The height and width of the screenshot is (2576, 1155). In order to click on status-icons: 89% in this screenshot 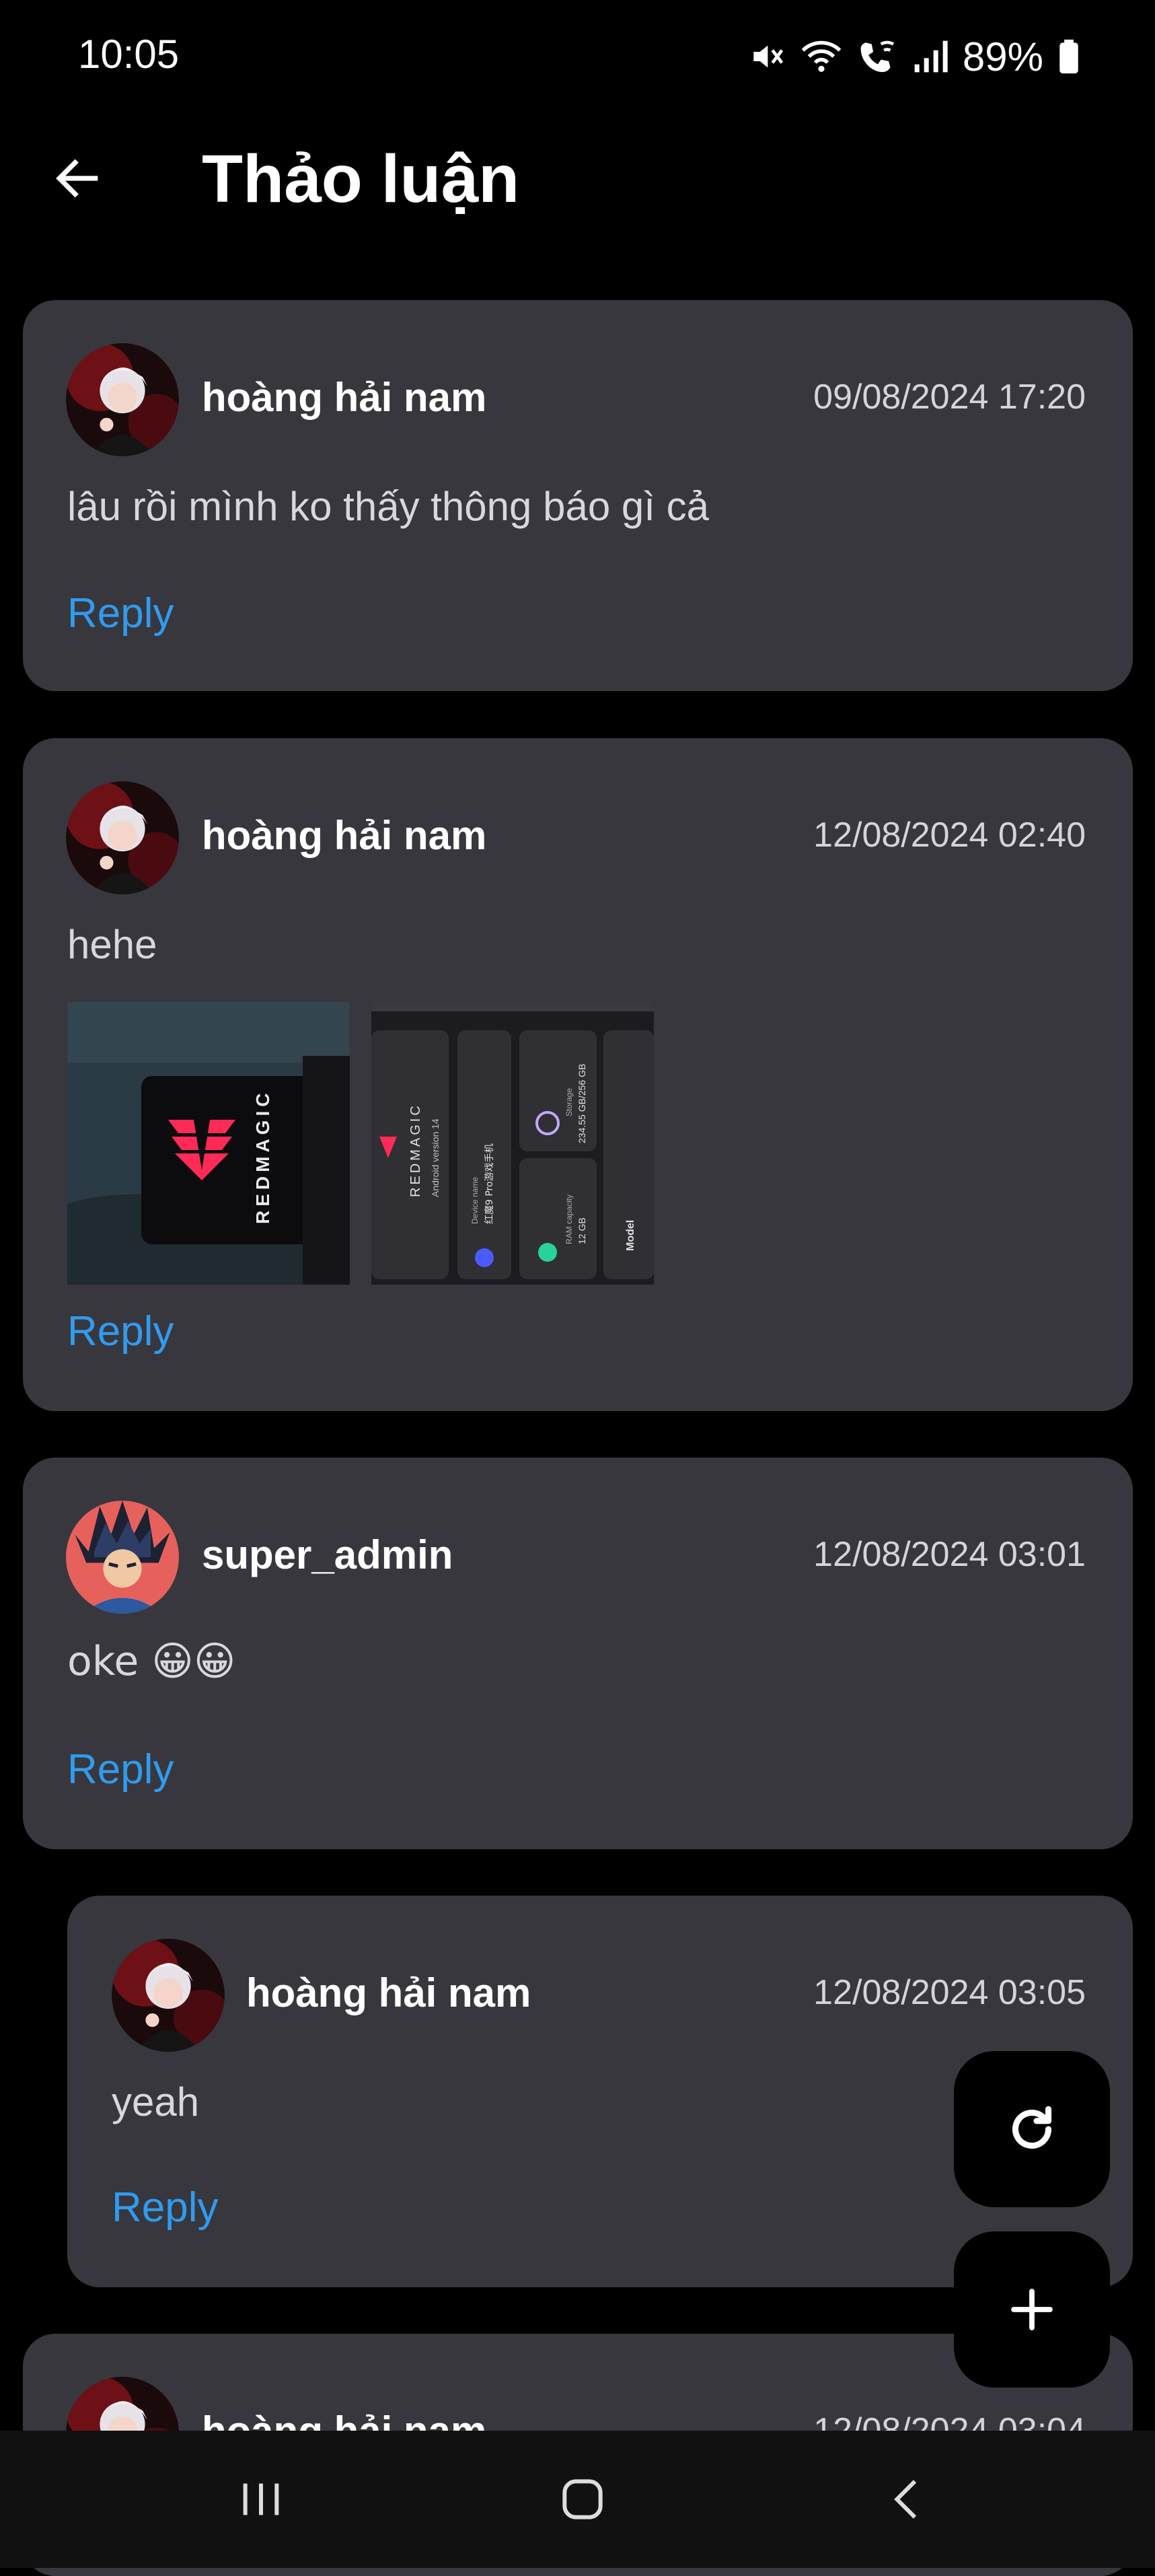, I will do `click(913, 56)`.